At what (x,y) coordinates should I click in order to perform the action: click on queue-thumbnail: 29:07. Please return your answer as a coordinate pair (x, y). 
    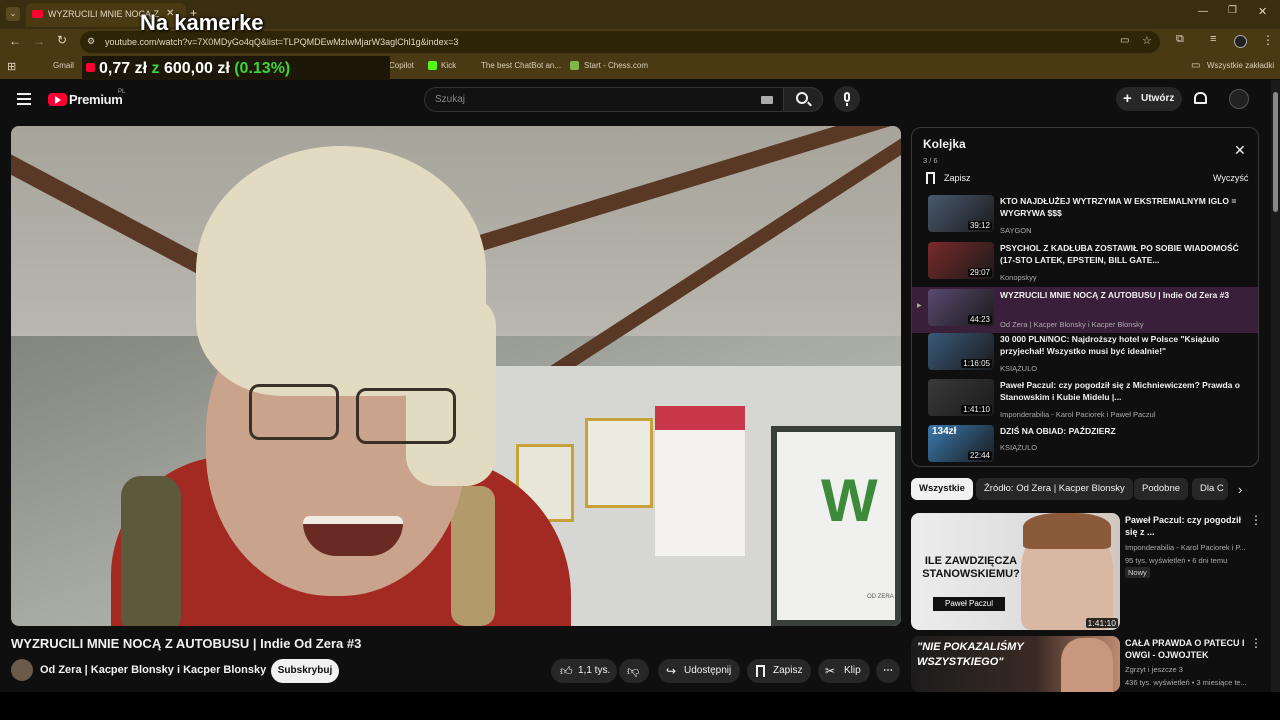
    Looking at the image, I should click on (961, 260).